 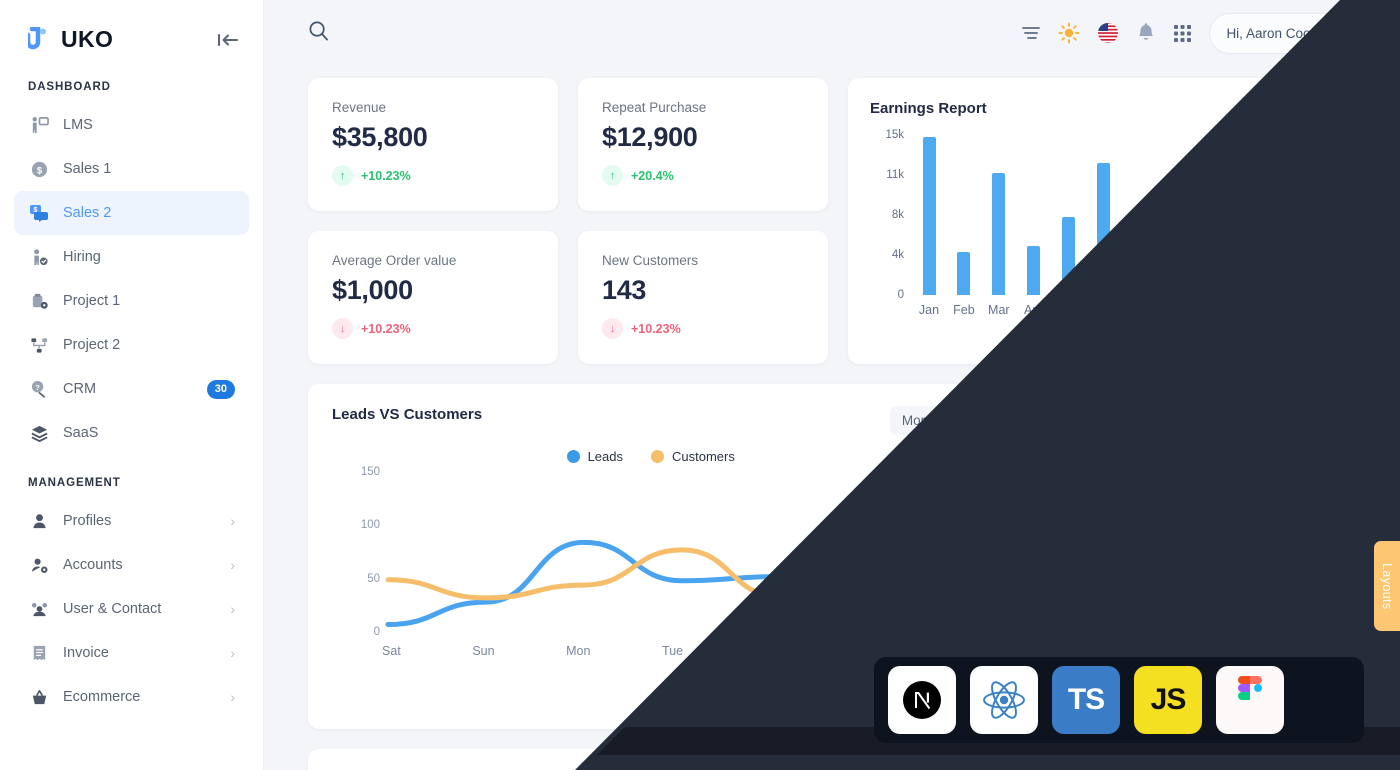 What do you see at coordinates (87, 39) in the screenshot?
I see `brand-name: UKO` at bounding box center [87, 39].